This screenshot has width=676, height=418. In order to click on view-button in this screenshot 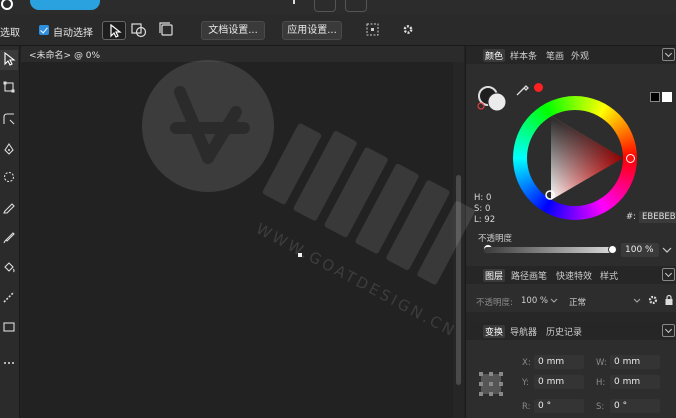, I will do `click(356, 6)`.